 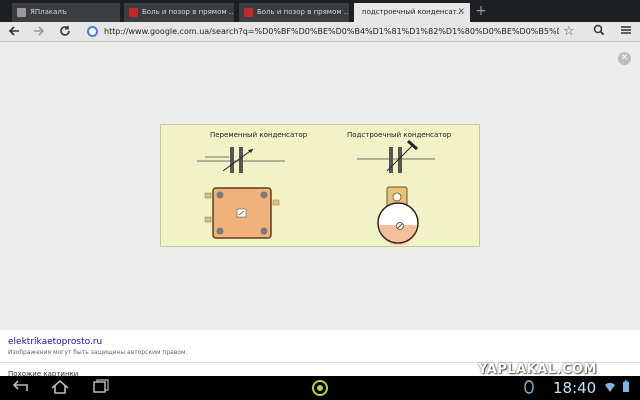 What do you see at coordinates (60, 389) in the screenshot?
I see `home-icon` at bounding box center [60, 389].